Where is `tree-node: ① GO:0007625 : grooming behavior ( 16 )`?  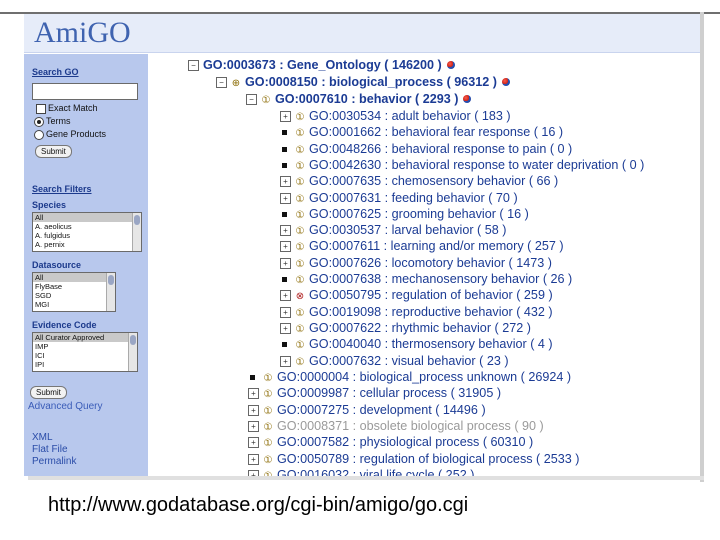
tree-node: ① GO:0007625 : grooming behavior ( 16 ) is located at coordinates (404, 214).